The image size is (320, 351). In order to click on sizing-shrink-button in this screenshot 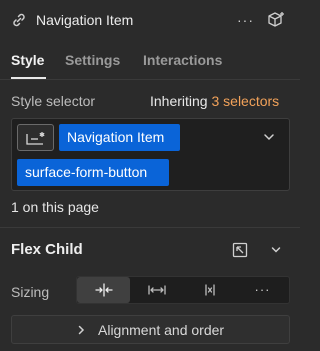, I will do `click(103, 290)`.